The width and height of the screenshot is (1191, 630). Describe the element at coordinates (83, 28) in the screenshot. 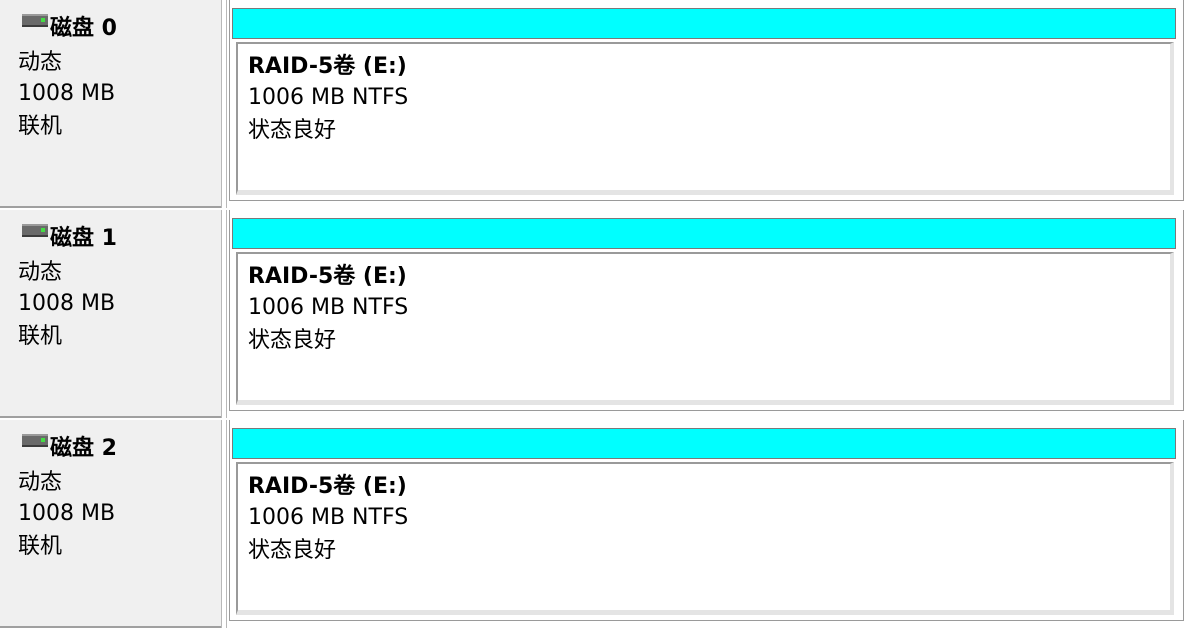

I see `disk-title-label: 磁盘 0` at that location.